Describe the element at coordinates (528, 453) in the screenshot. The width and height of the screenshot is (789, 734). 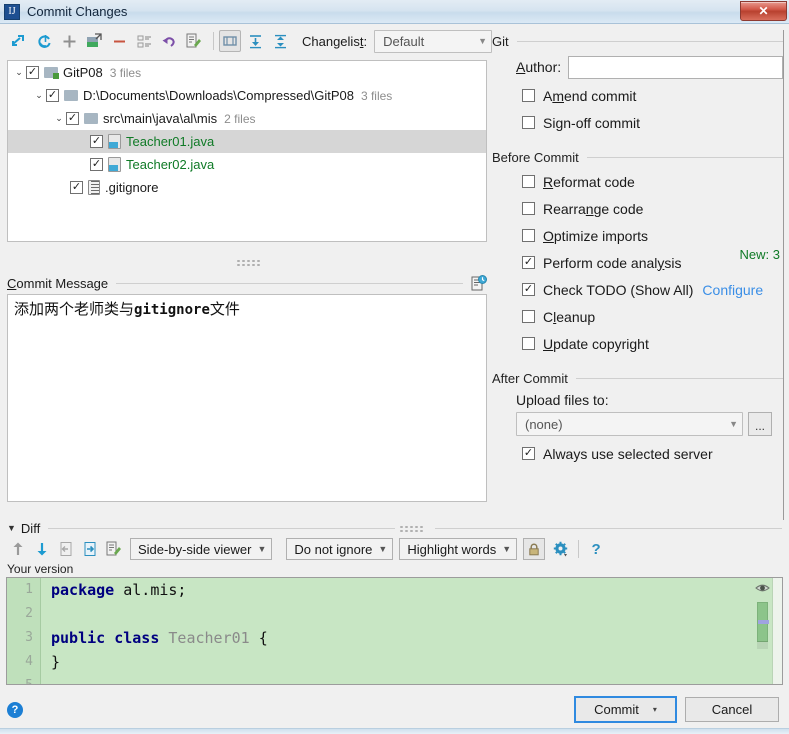
I see `always-use-server-checkbox` at that location.